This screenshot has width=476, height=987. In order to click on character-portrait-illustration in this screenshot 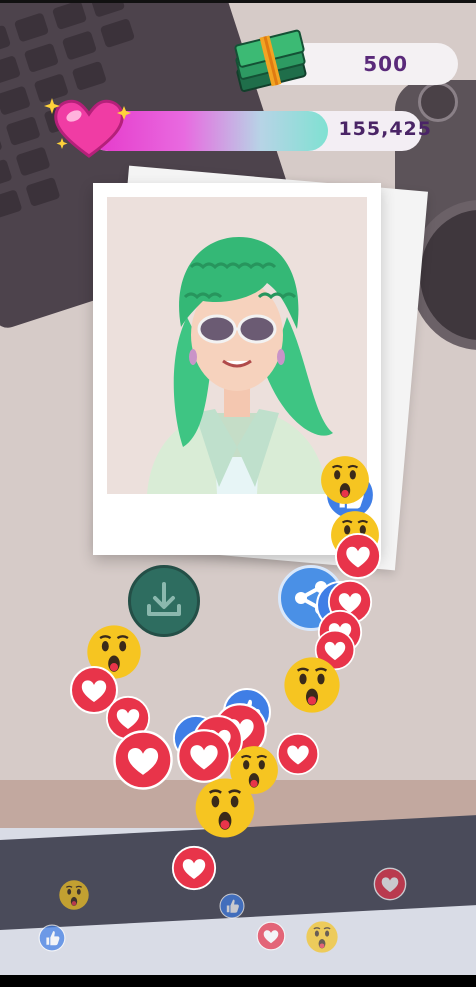, I will do `click(240, 365)`.